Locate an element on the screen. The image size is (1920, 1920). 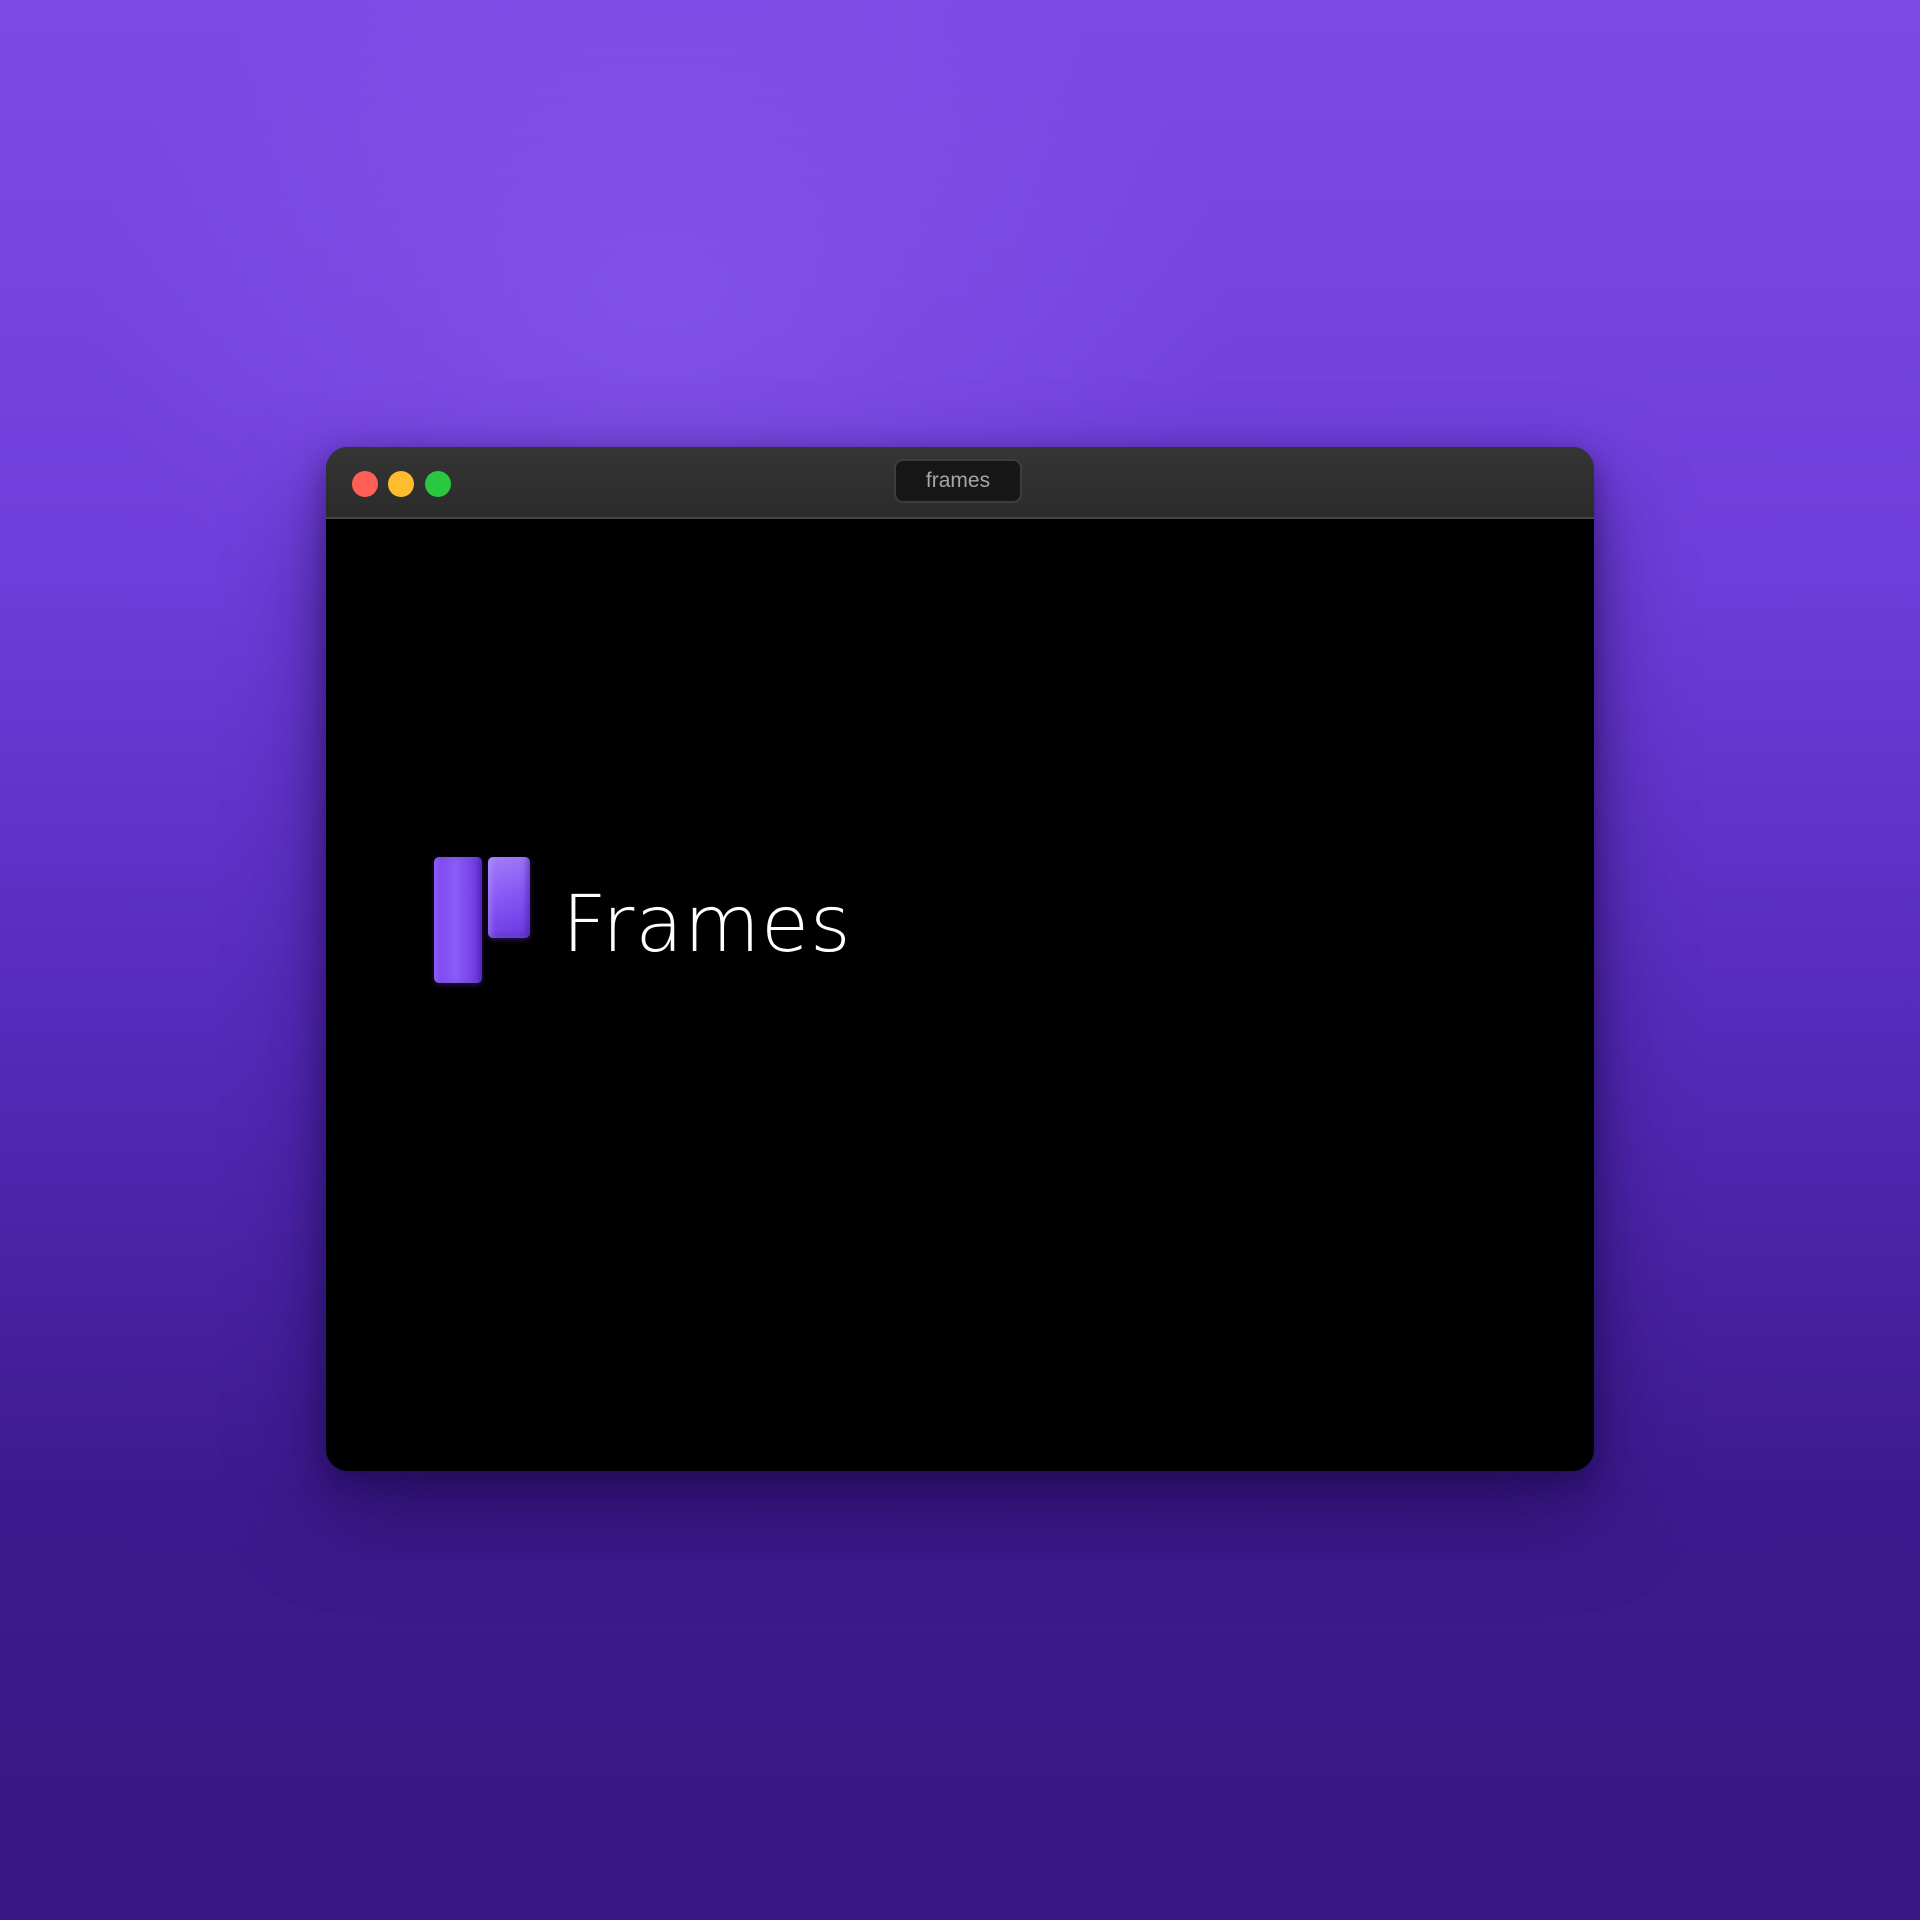
zoom-window-button is located at coordinates (438, 484).